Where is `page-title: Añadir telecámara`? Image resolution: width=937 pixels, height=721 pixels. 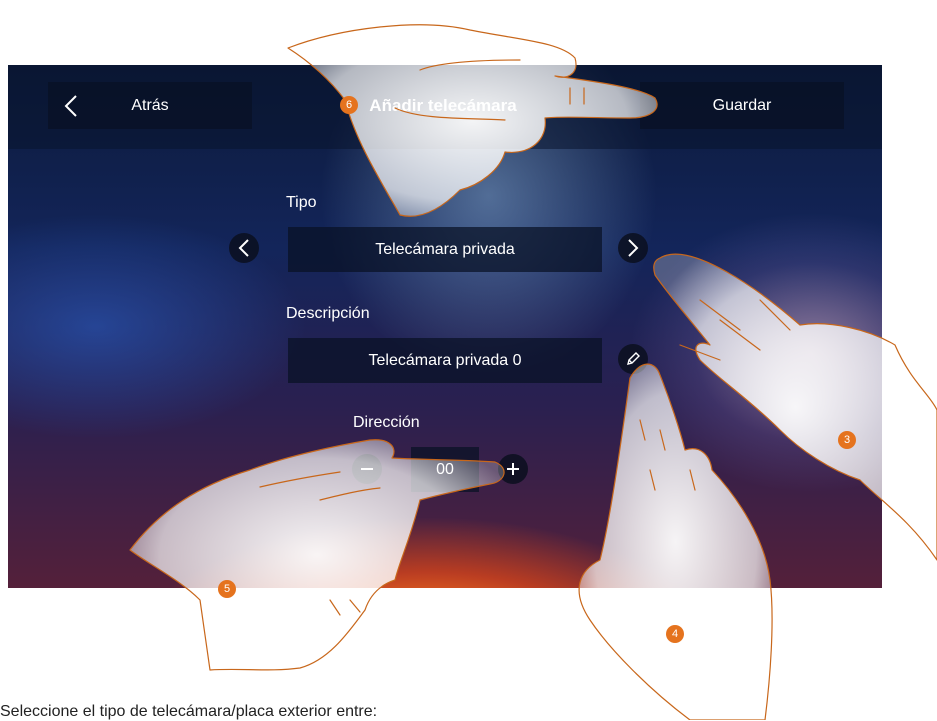
page-title: Añadir telecámara is located at coordinates (443, 105).